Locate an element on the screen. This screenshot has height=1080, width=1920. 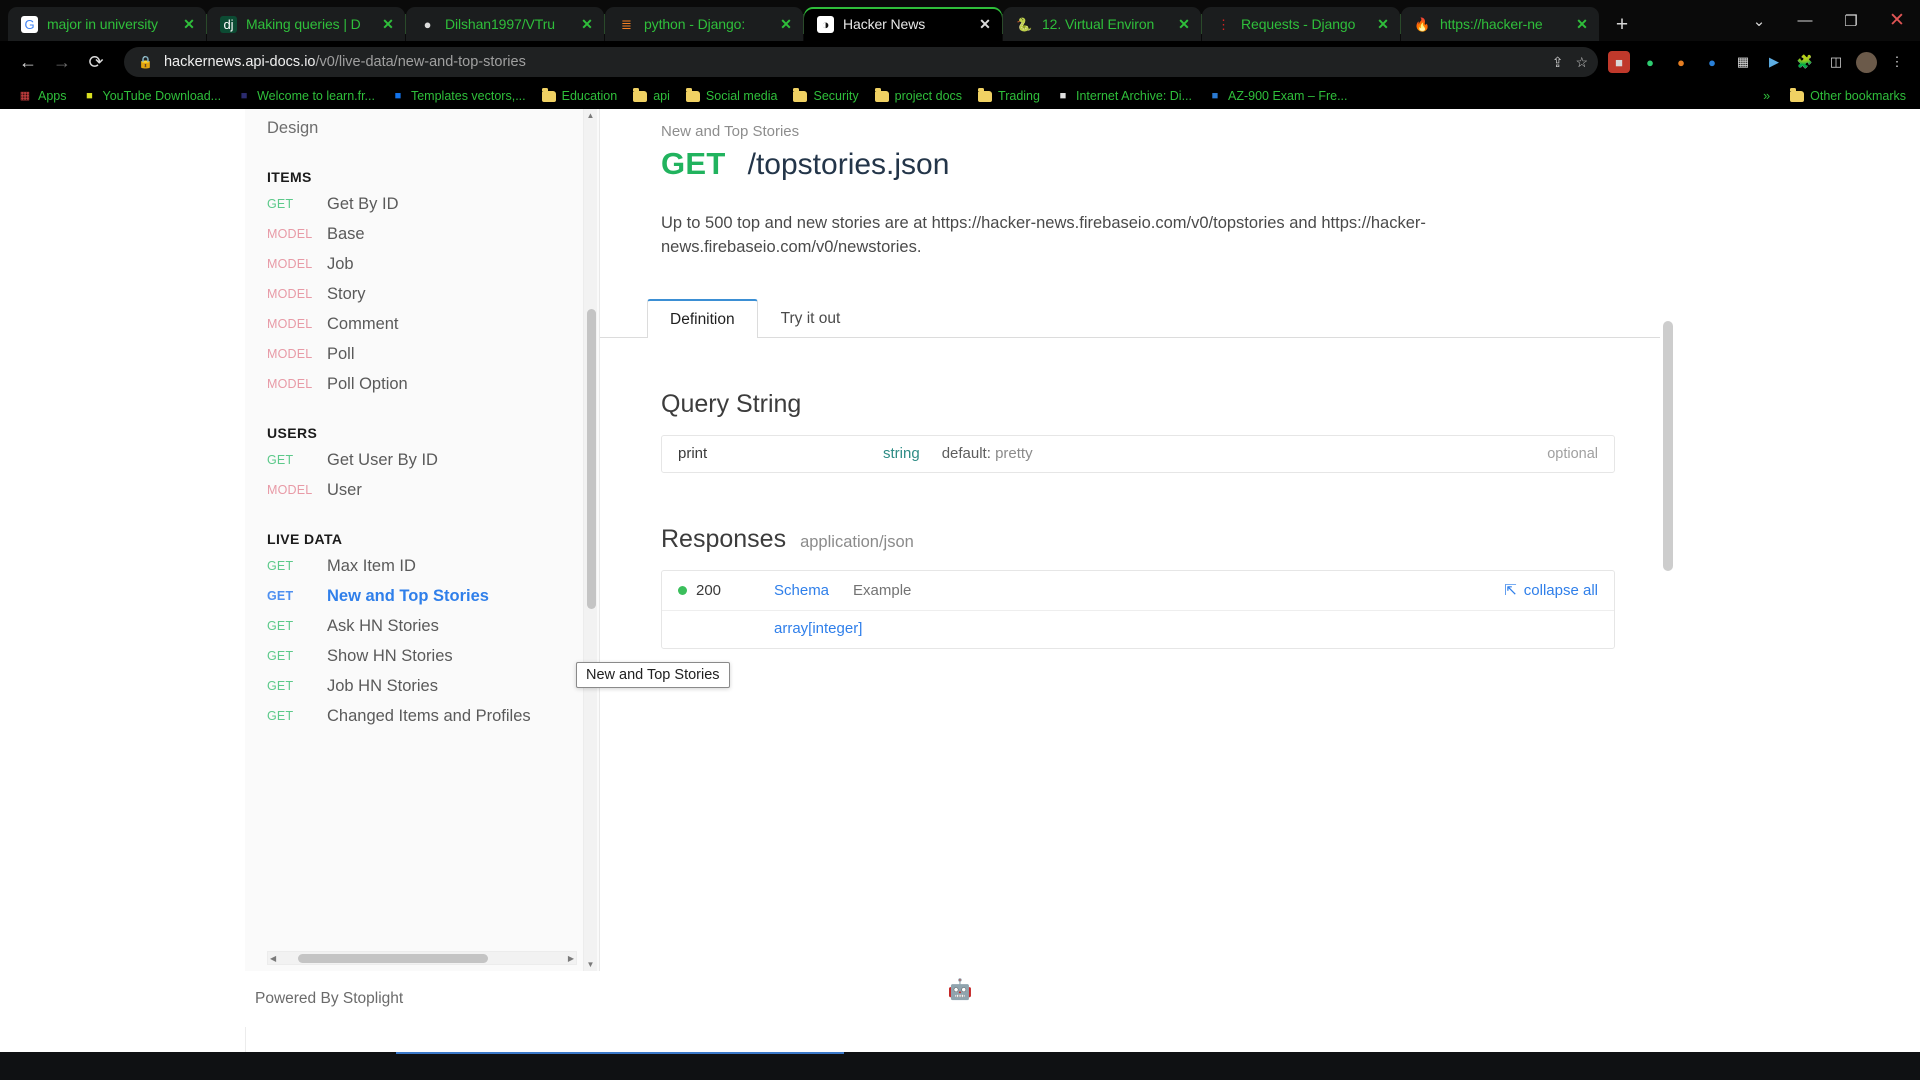
sidebar-item-story: MODEL Story is located at coordinates (422, 294).